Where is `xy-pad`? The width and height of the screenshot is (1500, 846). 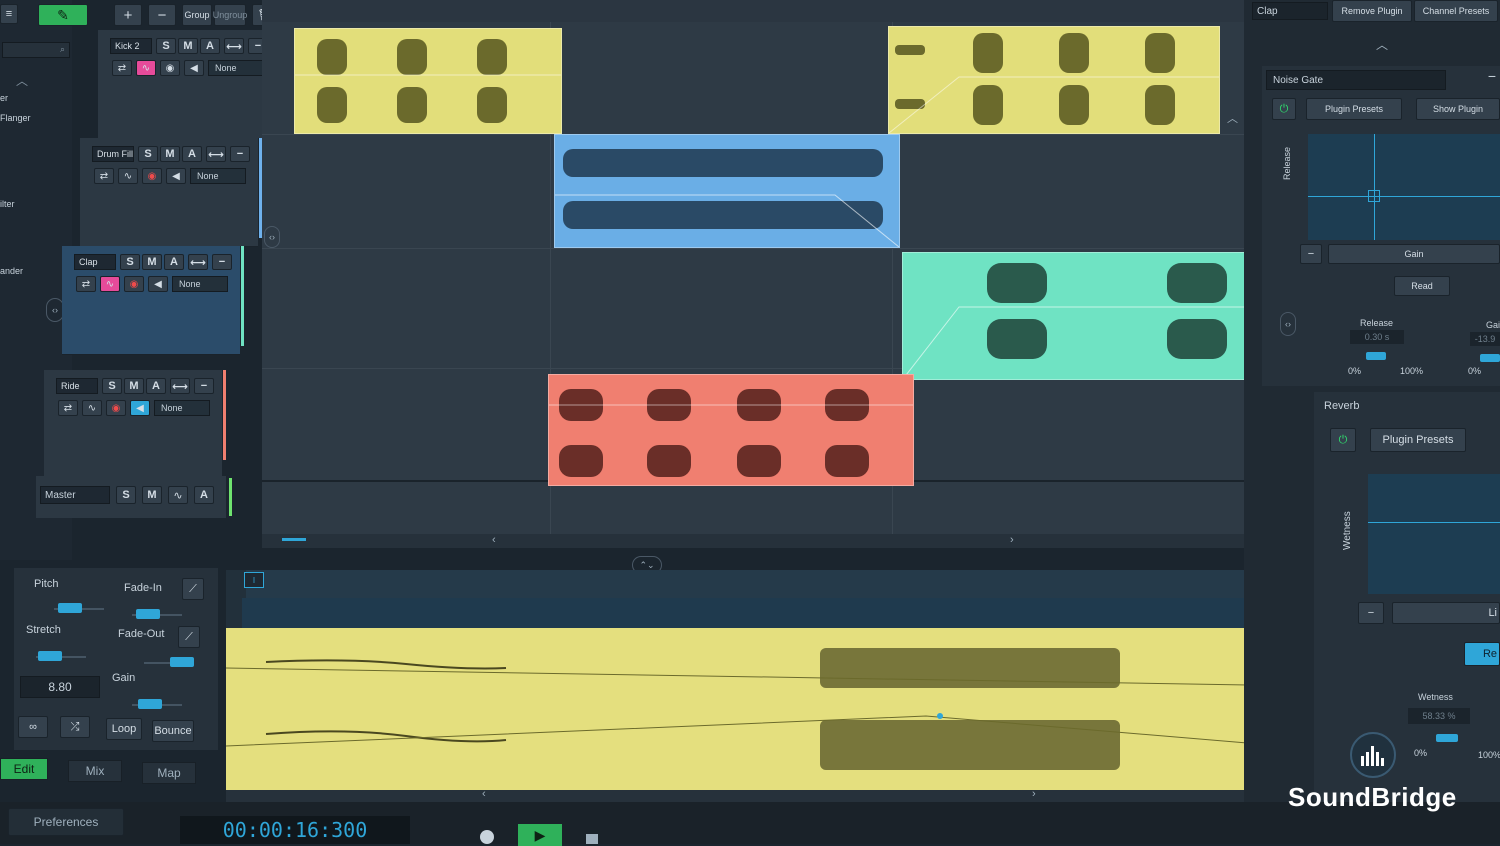 xy-pad is located at coordinates (1434, 534).